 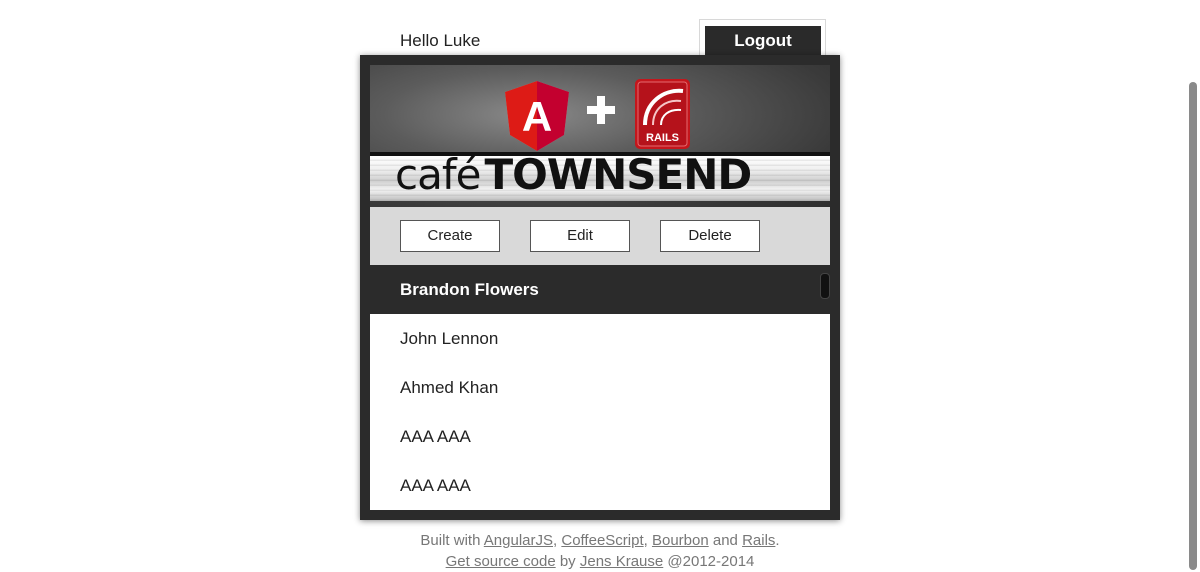 I want to click on coffeescript-link: CoffeeScript, so click(x=602, y=540).